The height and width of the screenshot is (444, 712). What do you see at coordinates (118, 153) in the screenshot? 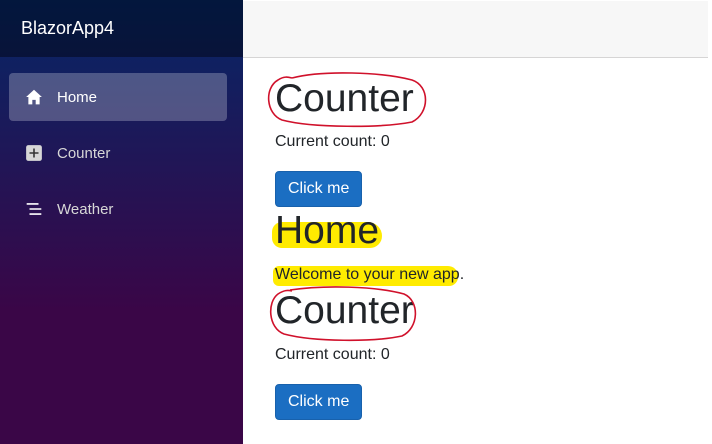
I see `nav-item-counter: Counter` at bounding box center [118, 153].